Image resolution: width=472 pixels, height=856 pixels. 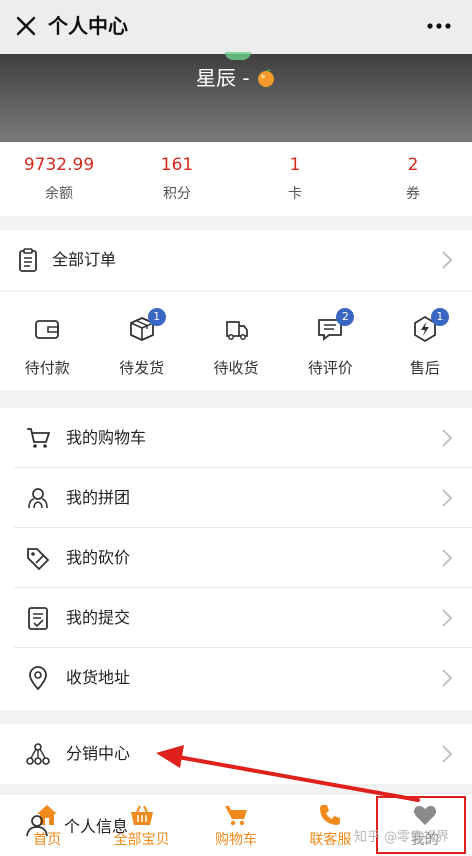 I want to click on tab-customer-service: 联客服, so click(x=330, y=825).